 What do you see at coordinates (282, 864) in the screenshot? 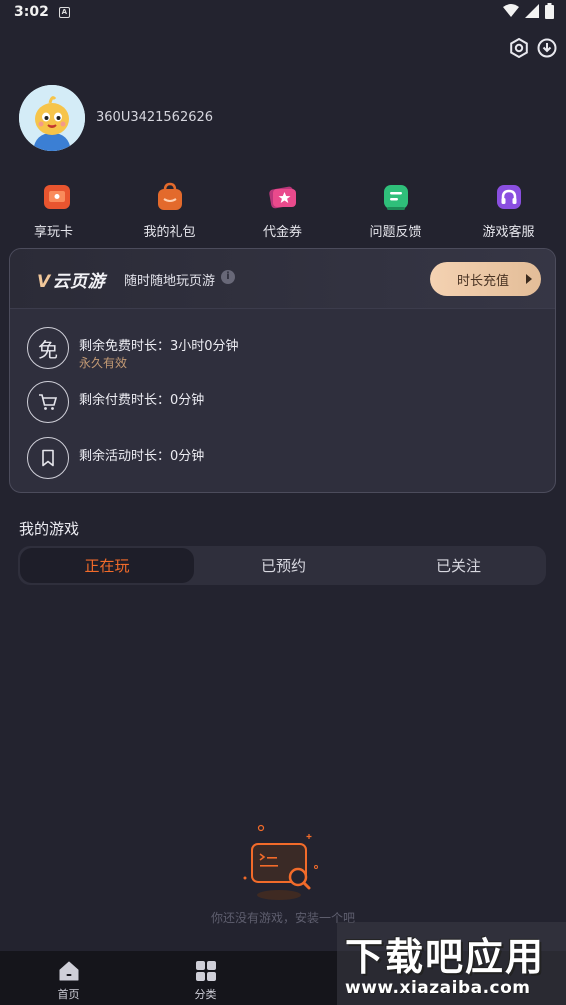
I see `empty-games-illustration` at bounding box center [282, 864].